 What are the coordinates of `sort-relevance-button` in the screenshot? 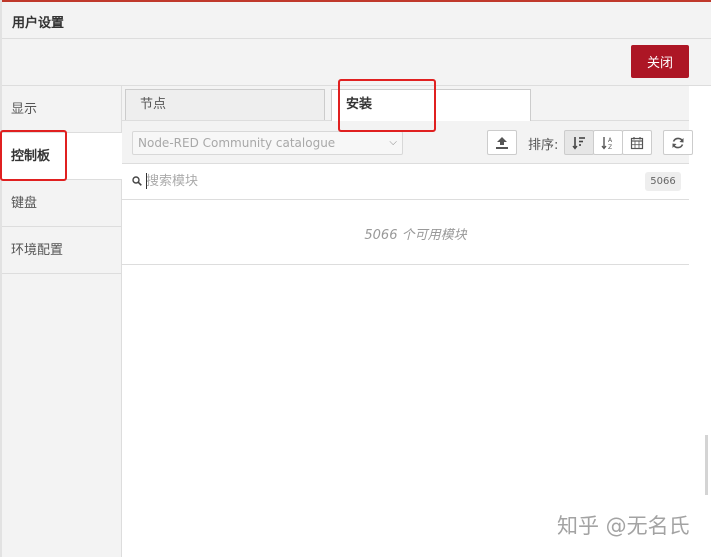 It's located at (579, 142).